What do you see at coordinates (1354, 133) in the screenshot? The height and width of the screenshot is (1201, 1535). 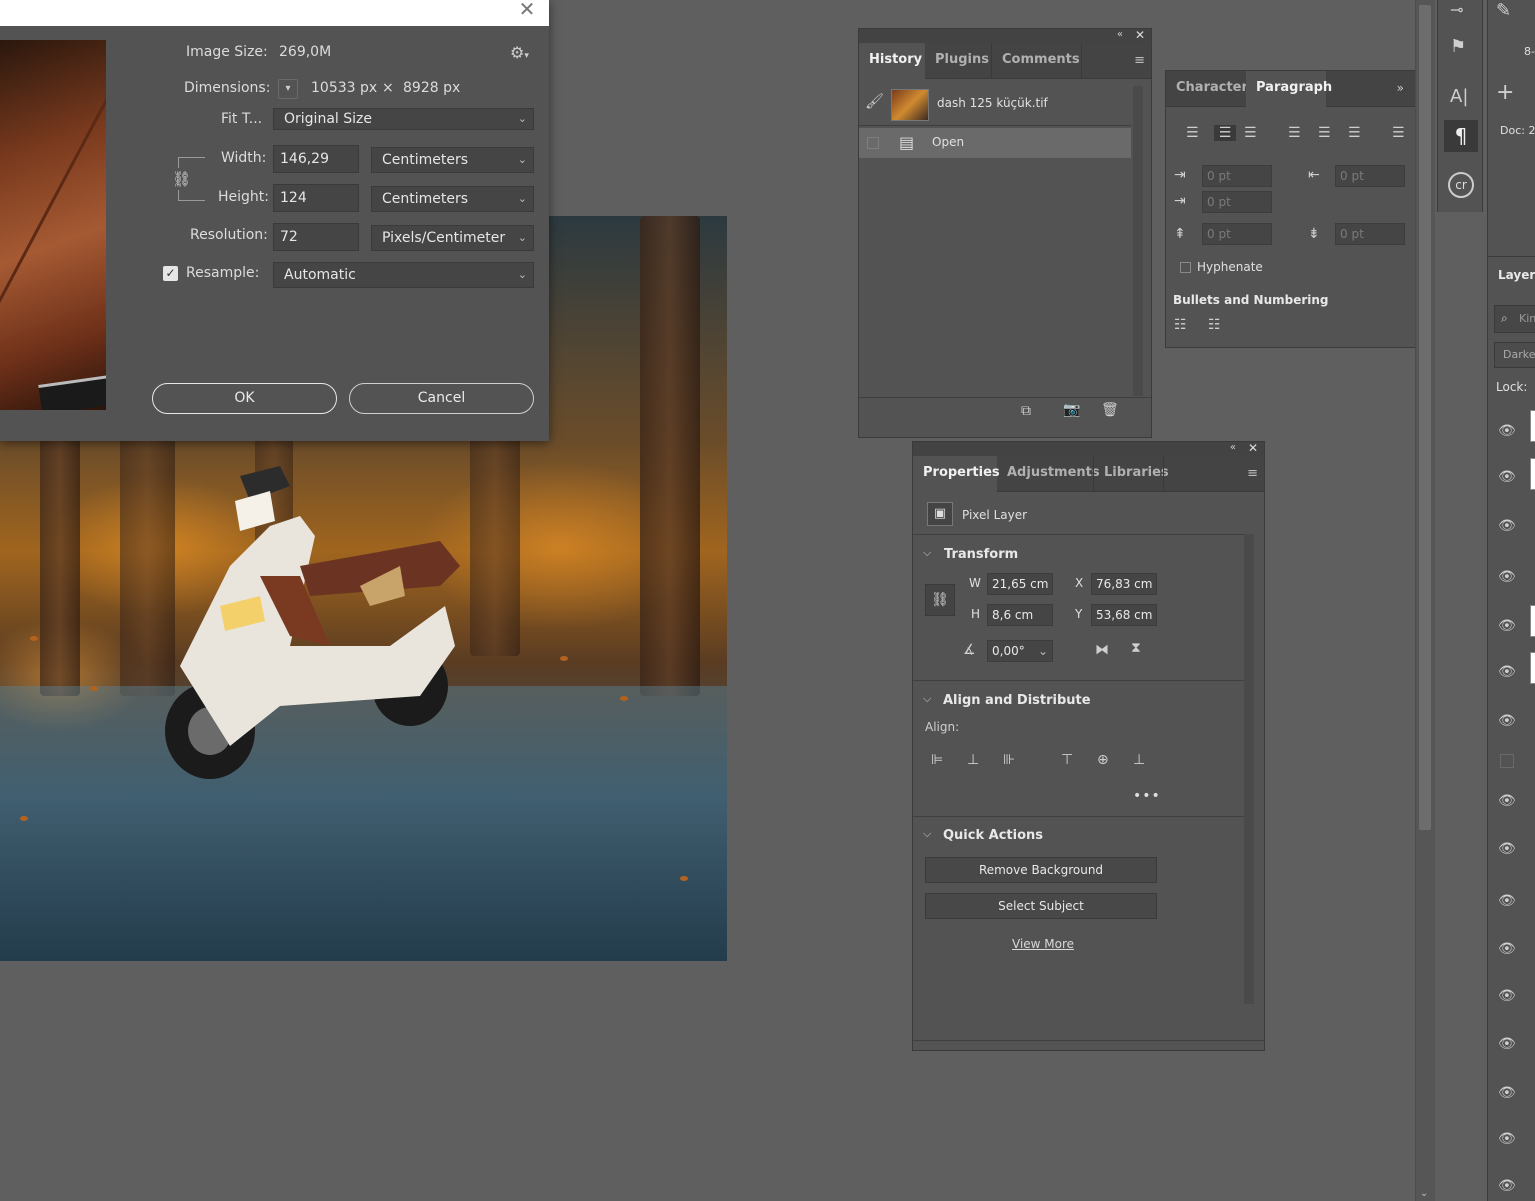 I see `justify-last-right-icon: ☰` at bounding box center [1354, 133].